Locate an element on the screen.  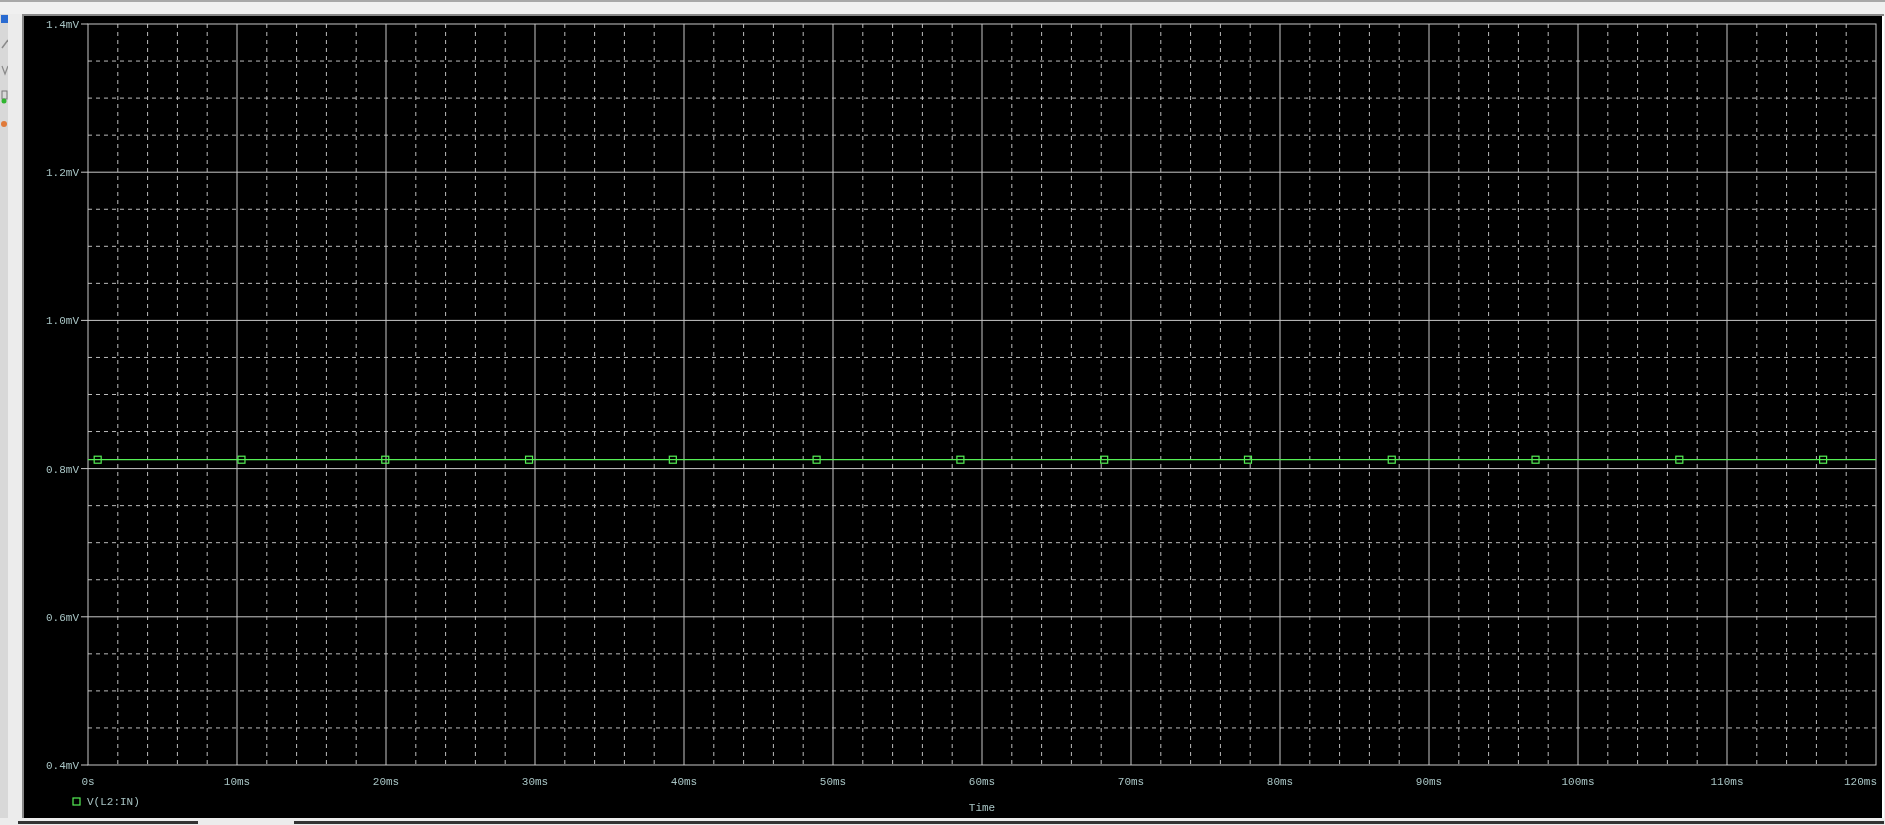
x-tick-label: 10ms is located at coordinates (237, 781).